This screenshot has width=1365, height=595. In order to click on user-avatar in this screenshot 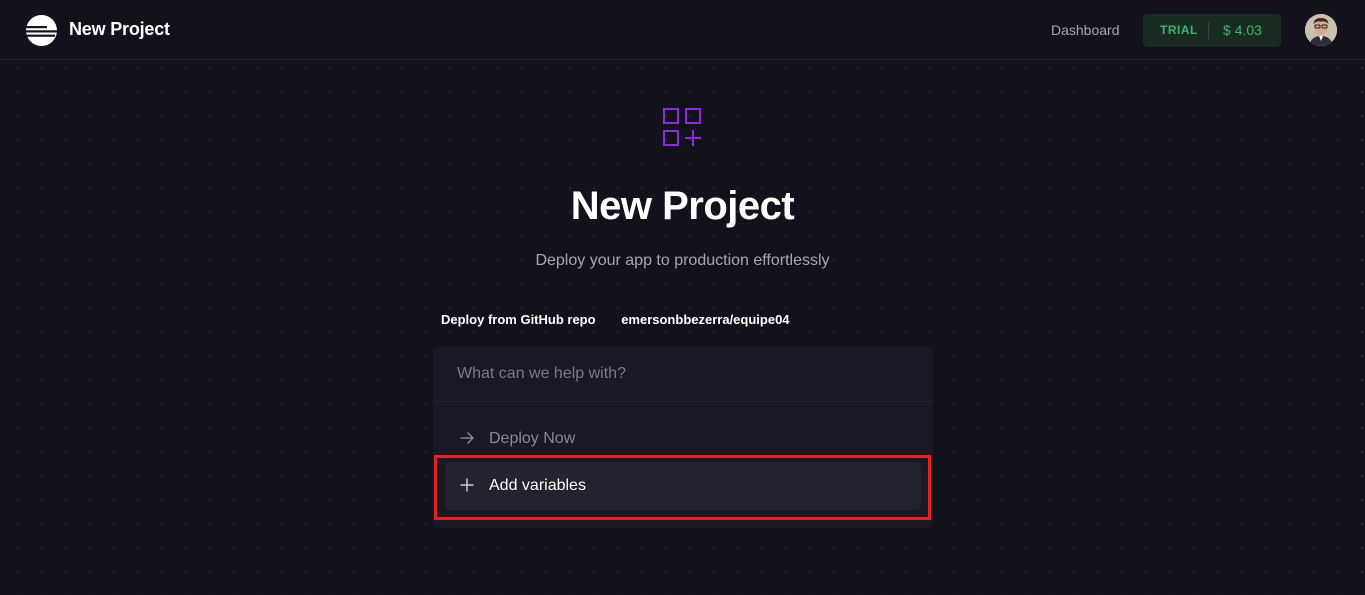, I will do `click(1321, 30)`.